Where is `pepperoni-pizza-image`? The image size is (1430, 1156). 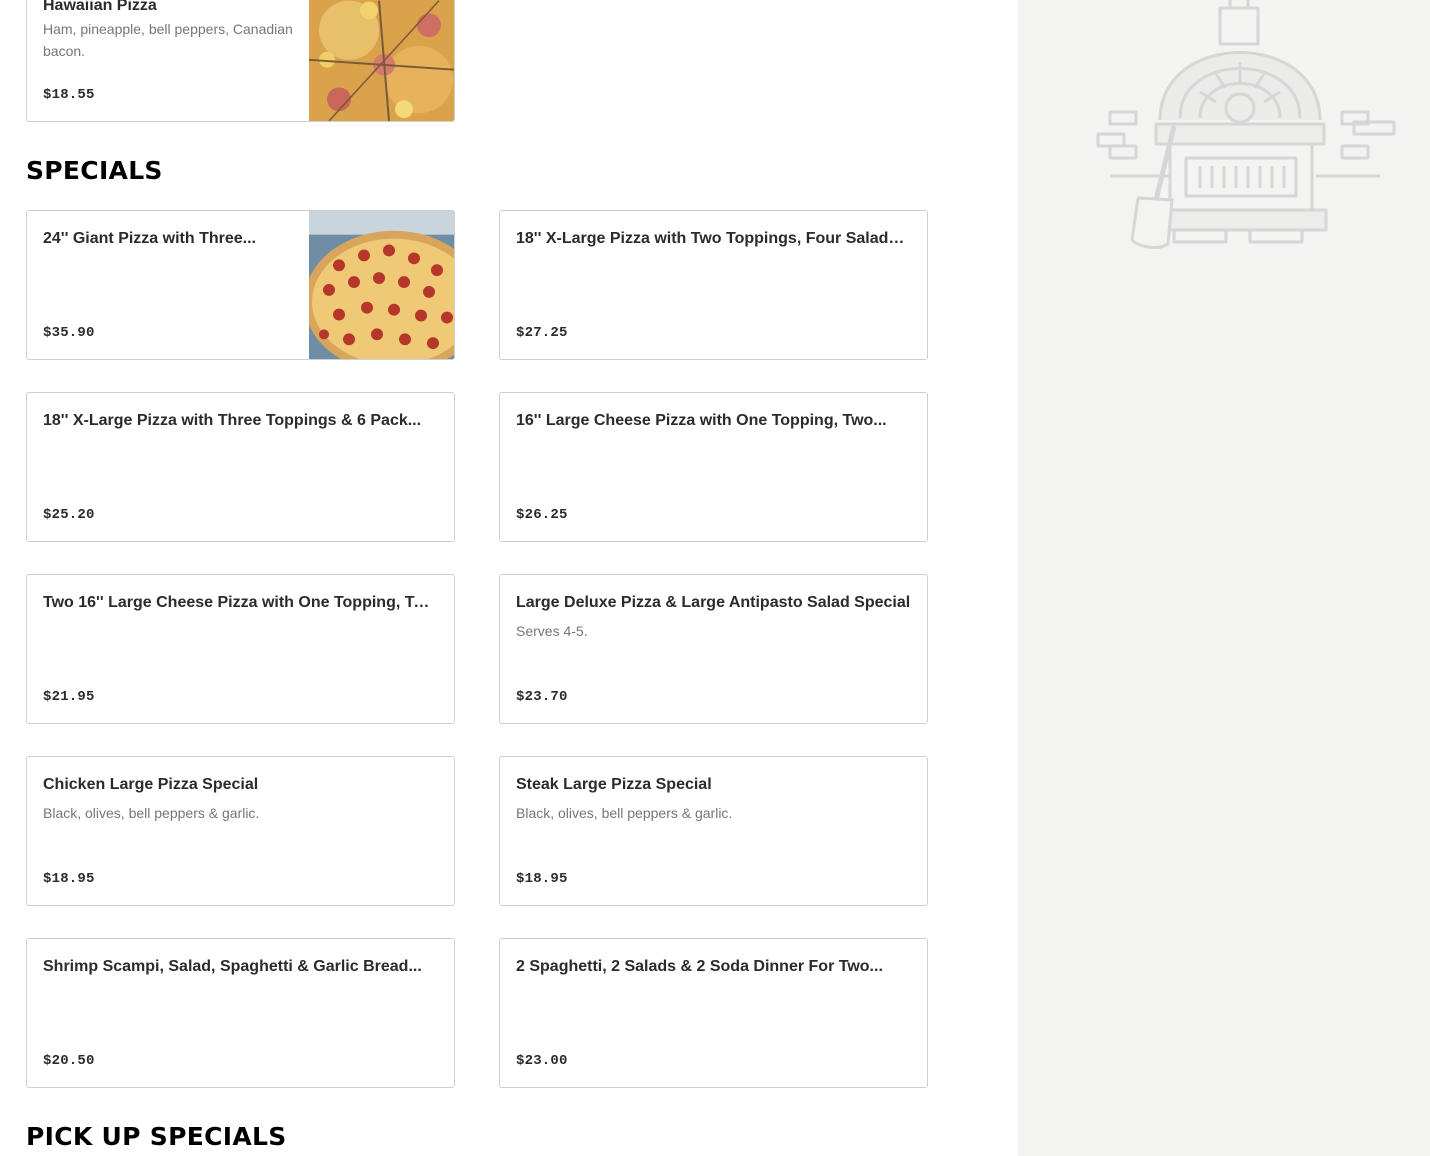
pepperoni-pizza-image is located at coordinates (381, 285).